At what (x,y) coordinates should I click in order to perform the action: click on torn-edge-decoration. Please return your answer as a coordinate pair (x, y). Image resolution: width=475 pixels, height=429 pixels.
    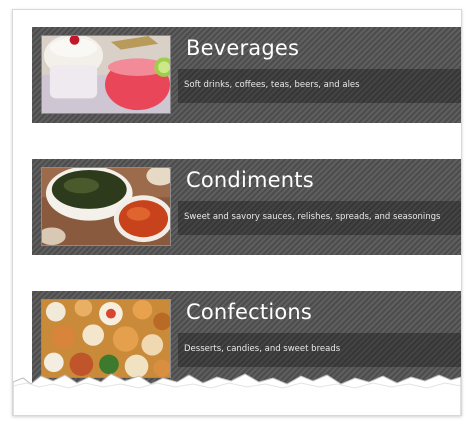
    Looking at the image, I should click on (237, 394).